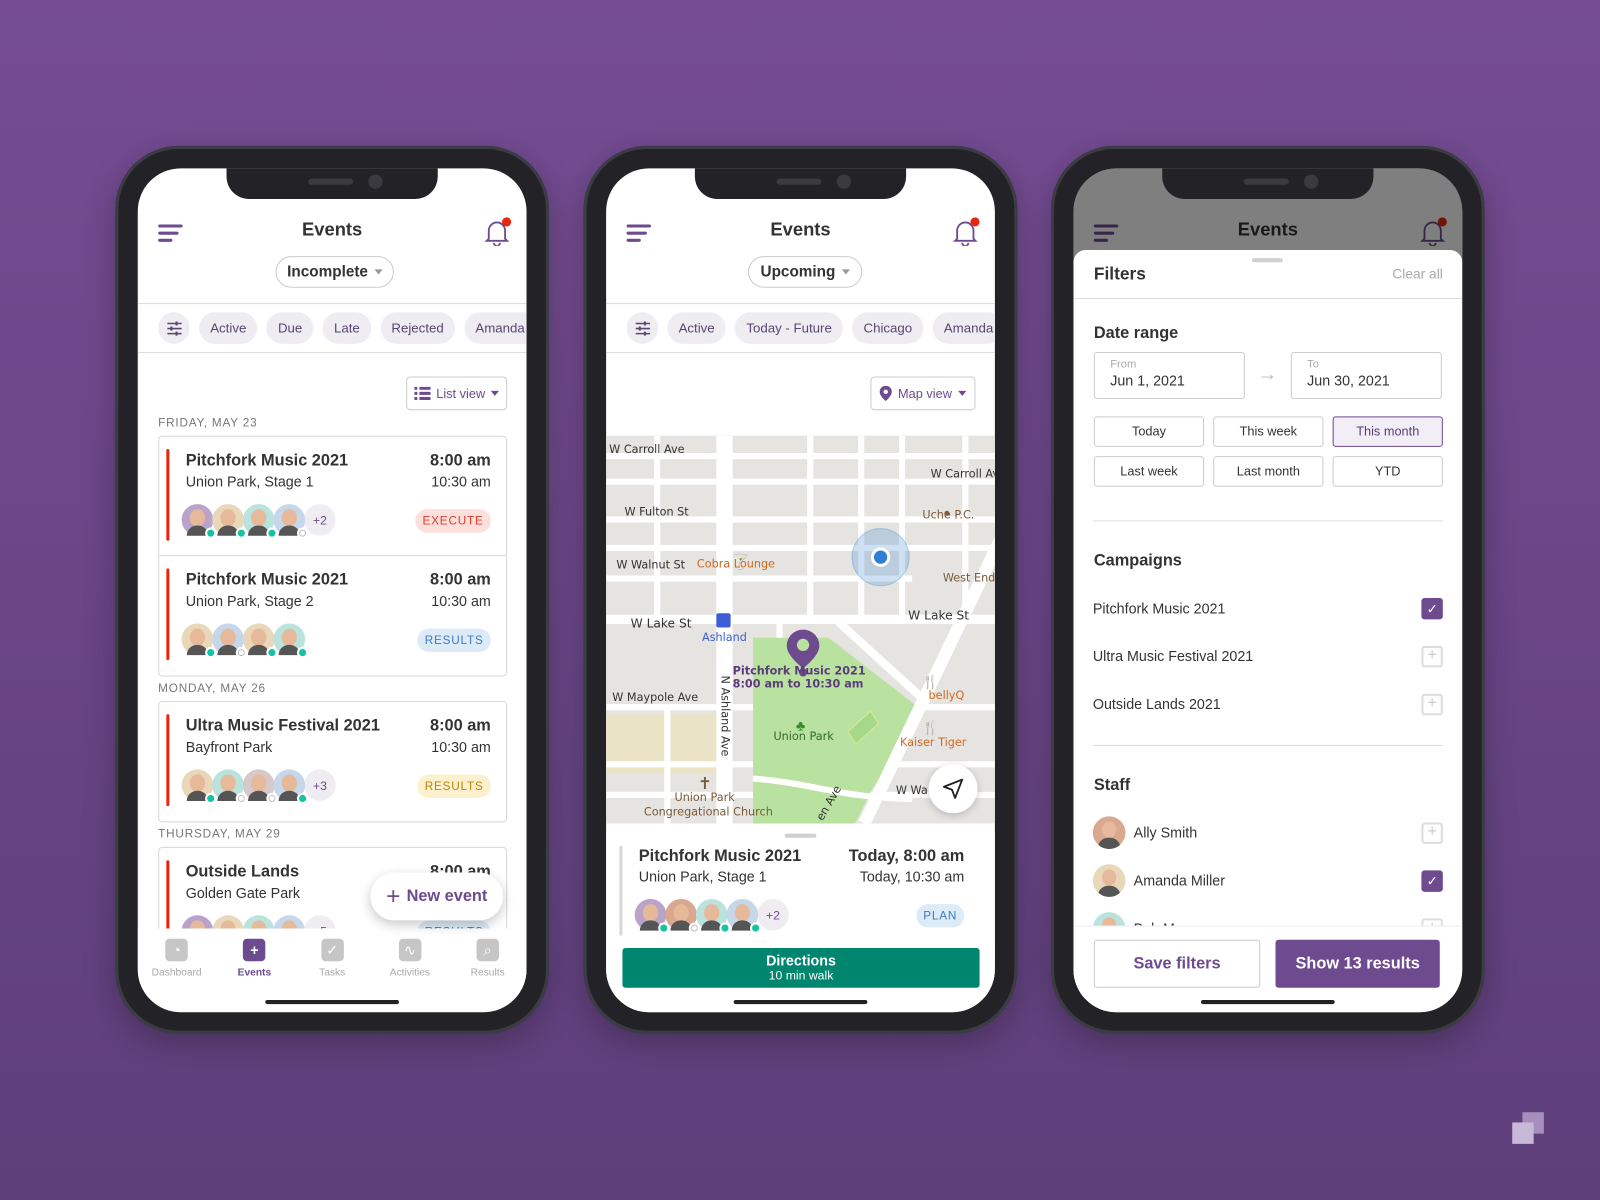  What do you see at coordinates (1268, 656) in the screenshot?
I see `campaign-option: Ultra Music Festival 2021 +` at bounding box center [1268, 656].